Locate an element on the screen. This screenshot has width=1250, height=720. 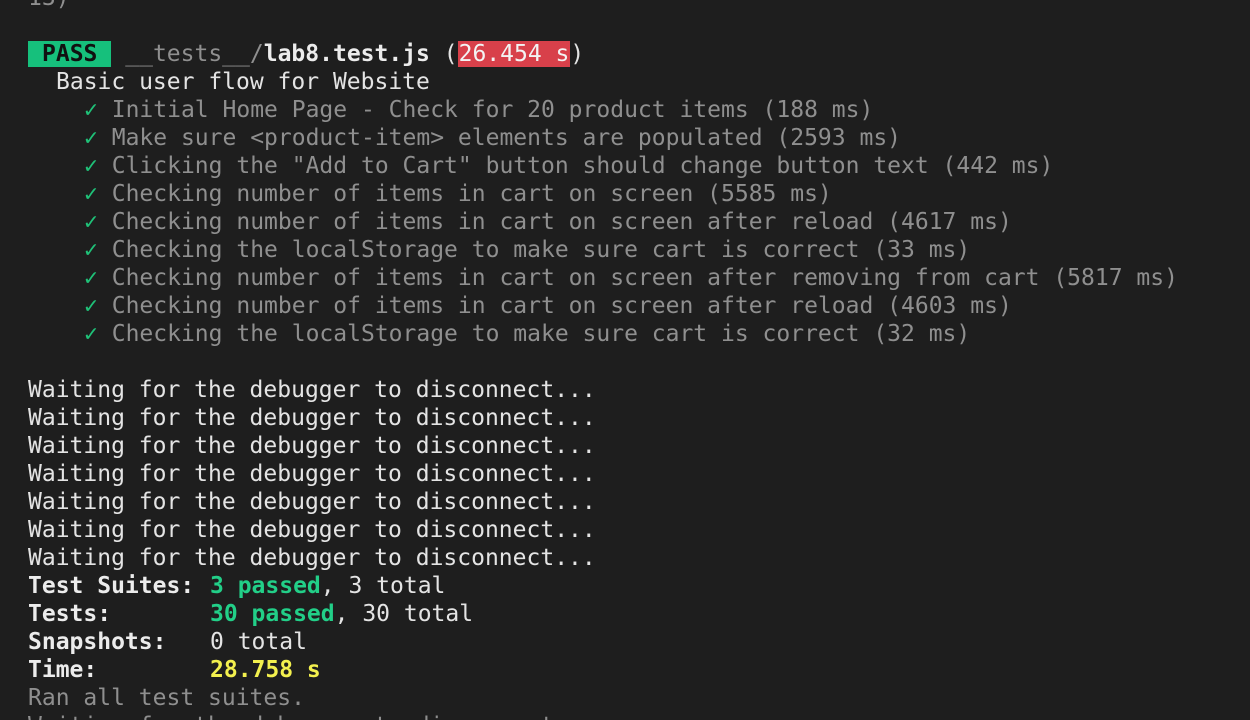
total-time-value: 28.758 s is located at coordinates (265, 670).